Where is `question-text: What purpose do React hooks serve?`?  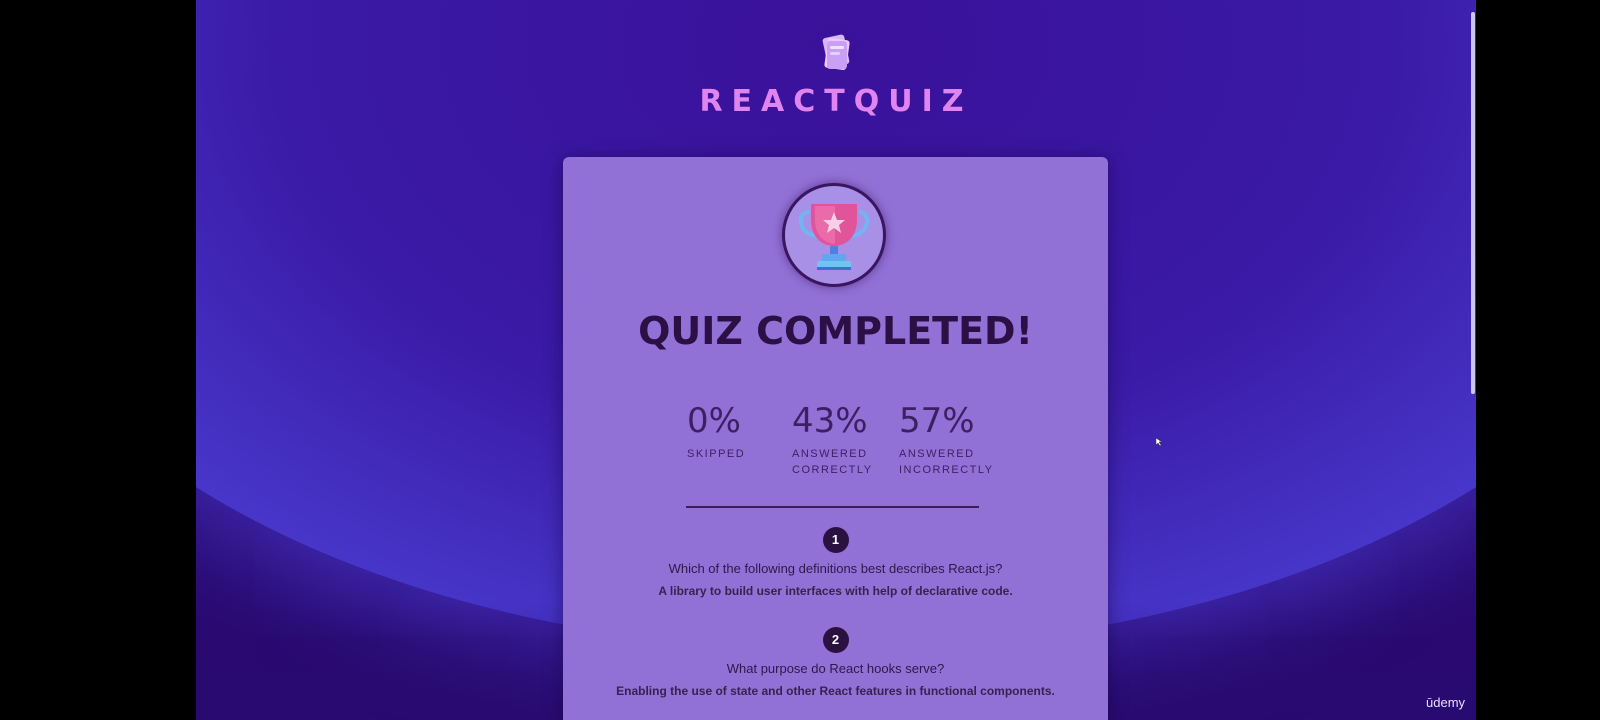 question-text: What purpose do React hooks serve? is located at coordinates (835, 668).